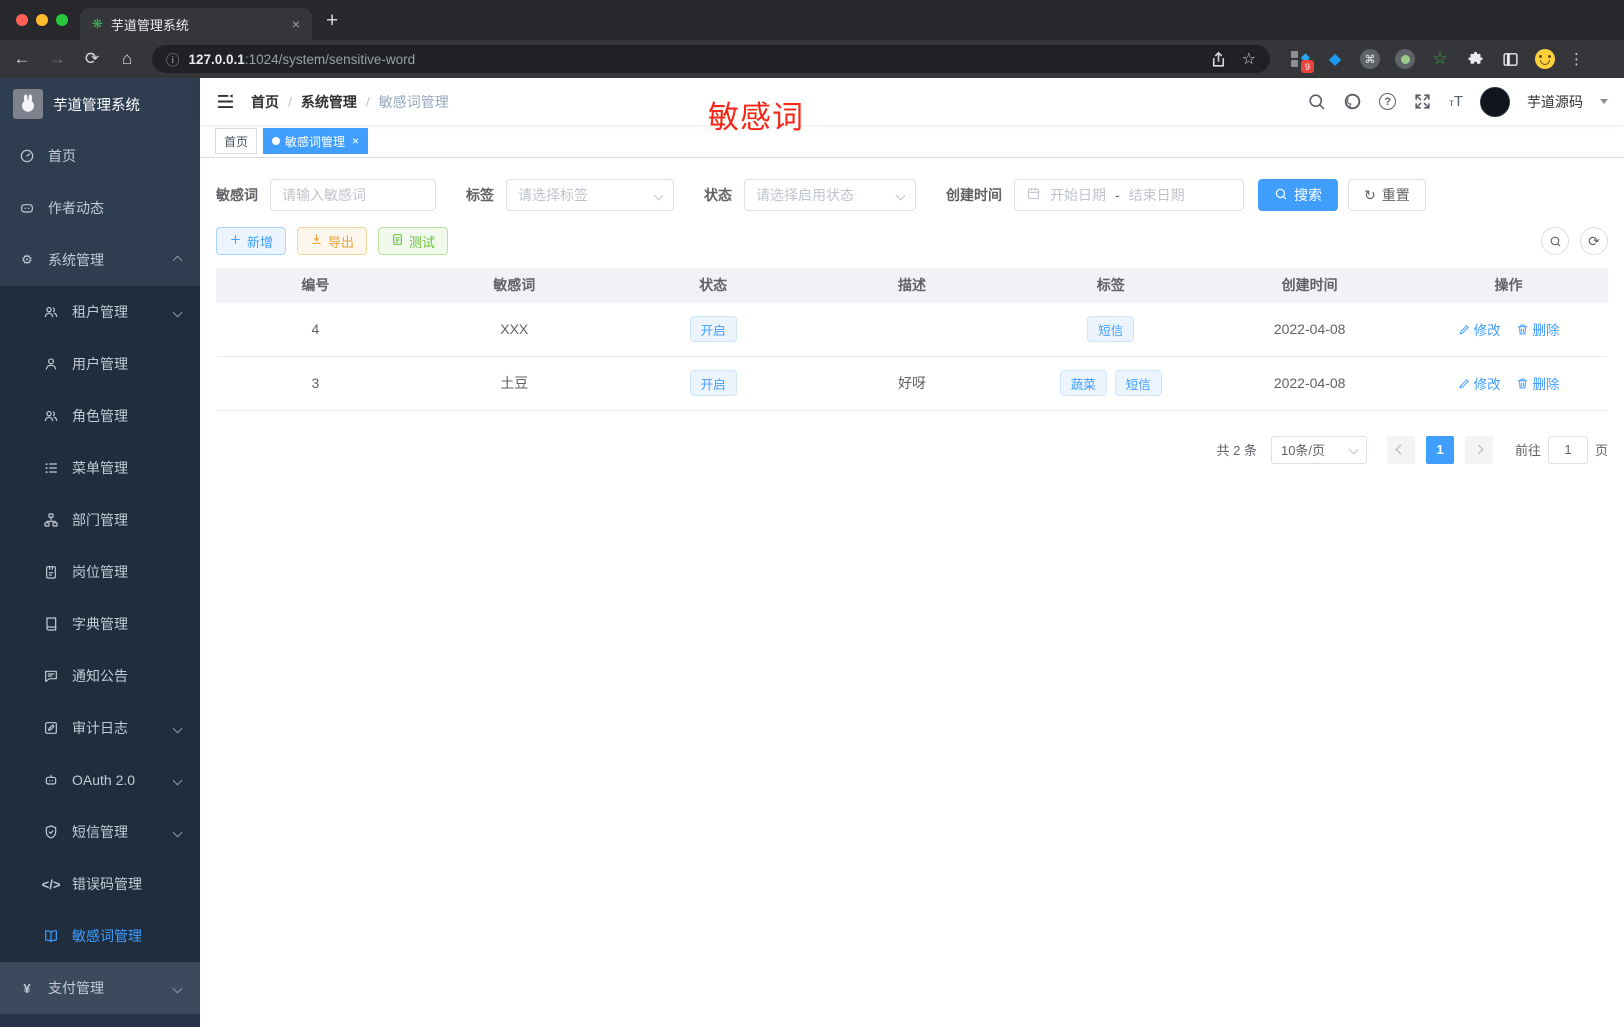 The image size is (1624, 1027). What do you see at coordinates (100, 832) in the screenshot?
I see `sidebar-item-sms: 短信管理` at bounding box center [100, 832].